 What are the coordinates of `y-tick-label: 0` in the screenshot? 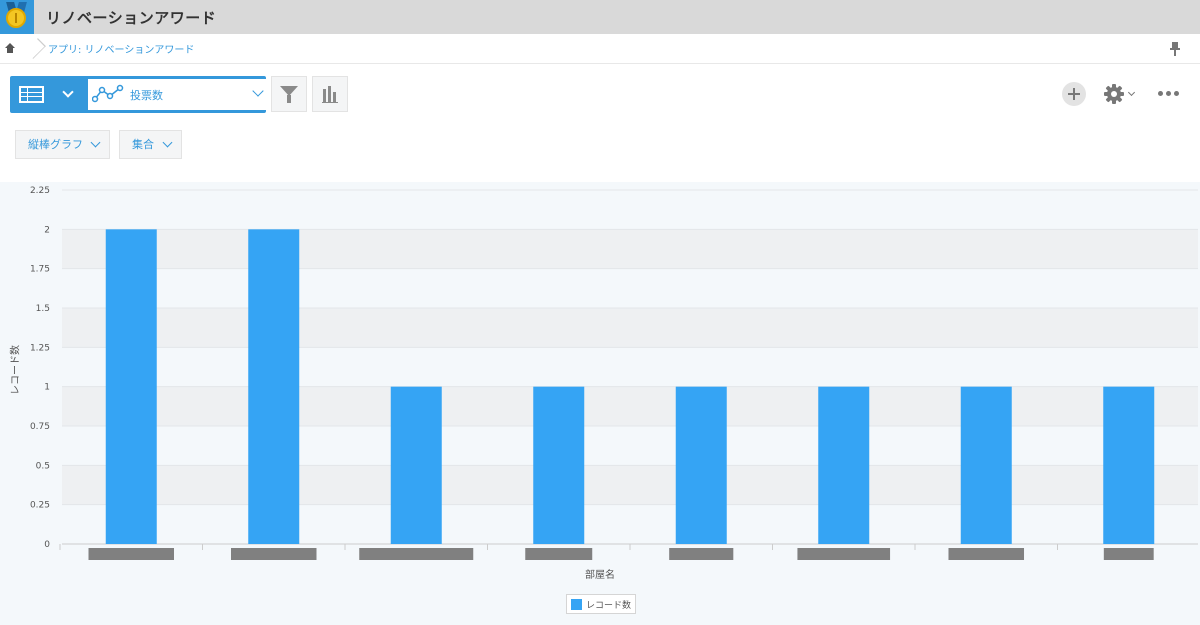 It's located at (47, 545).